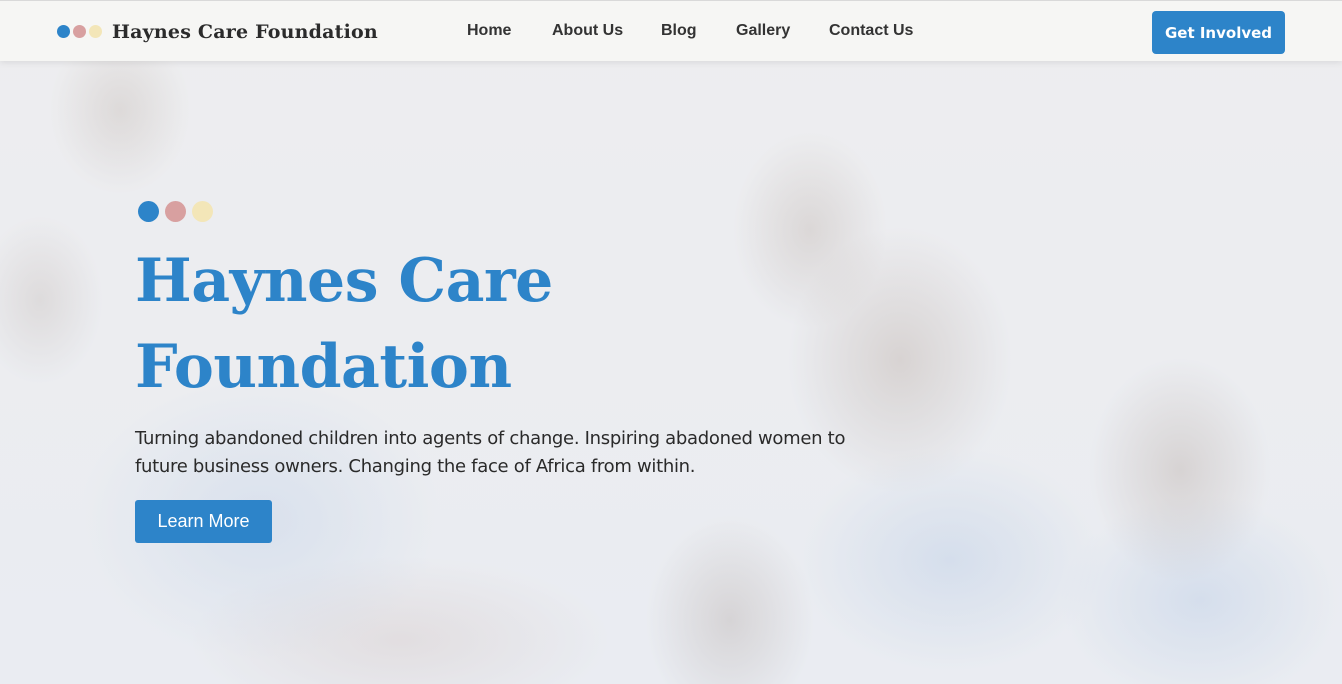 This screenshot has width=1342, height=684. I want to click on logo-dots-icon, so click(79, 31).